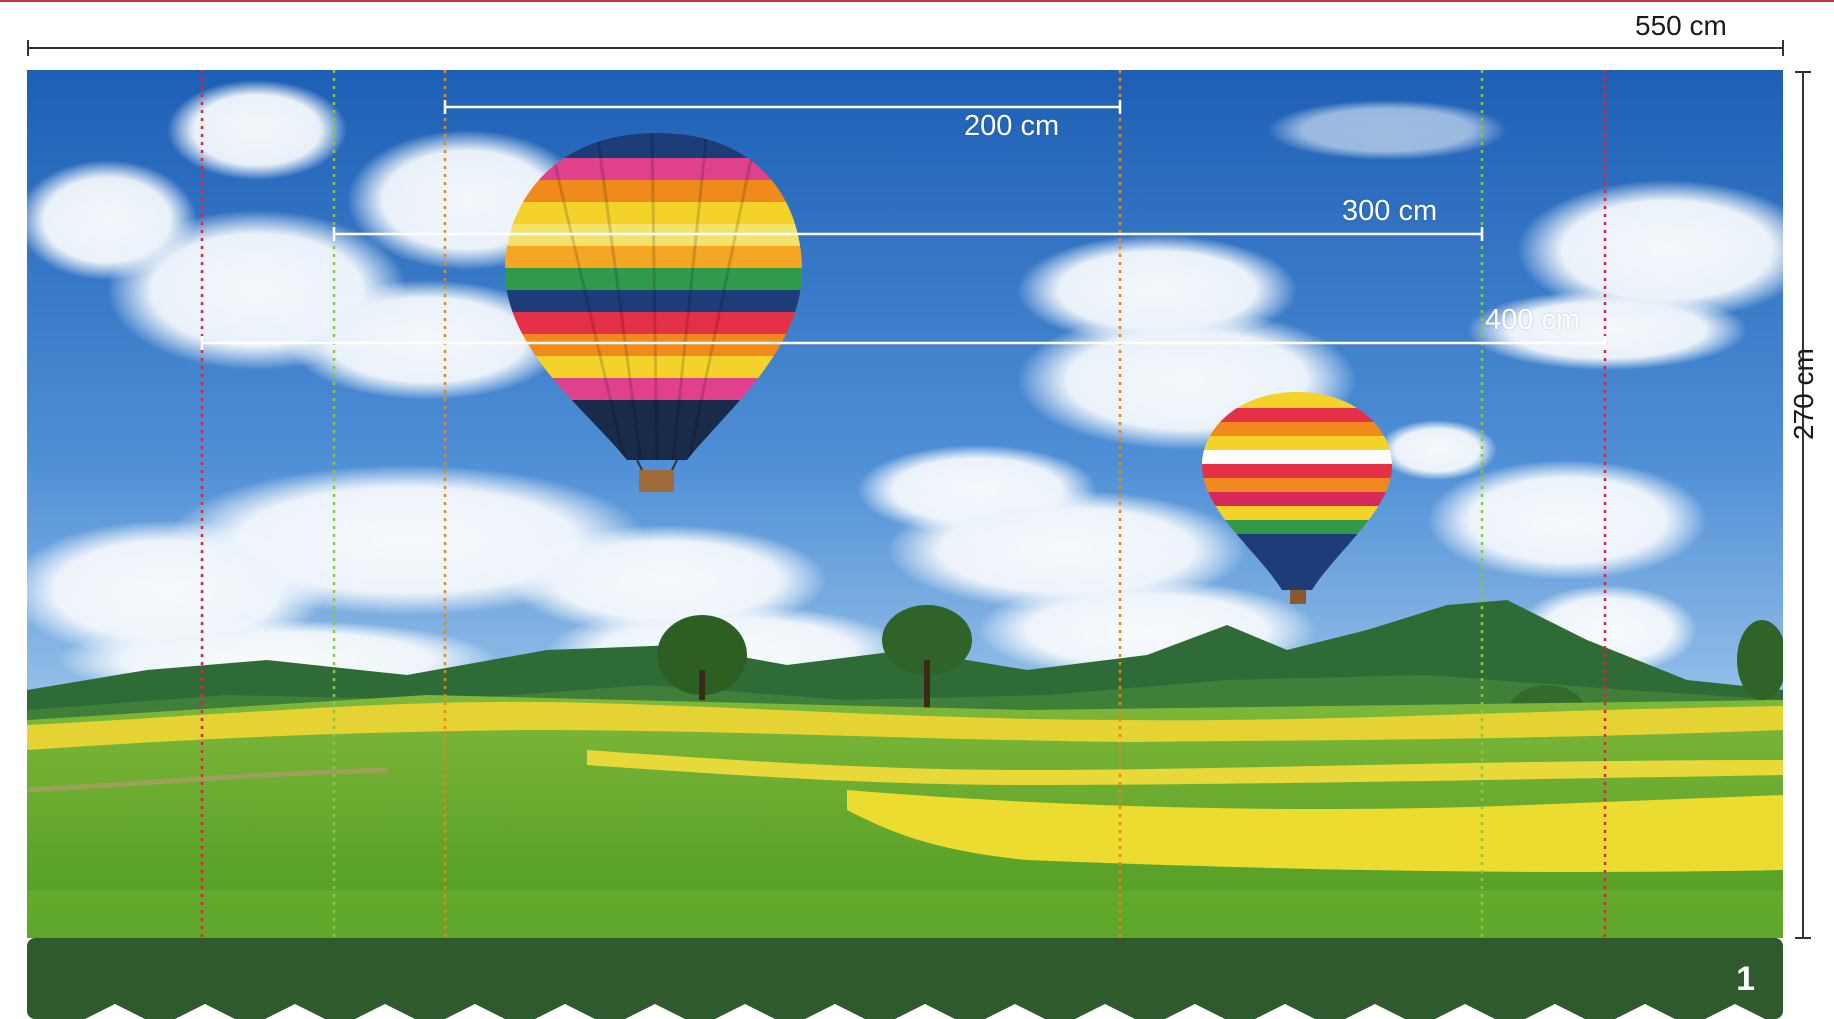 This screenshot has height=1019, width=1834. I want to click on height-dimension-label: 270 cm, so click(1803, 394).